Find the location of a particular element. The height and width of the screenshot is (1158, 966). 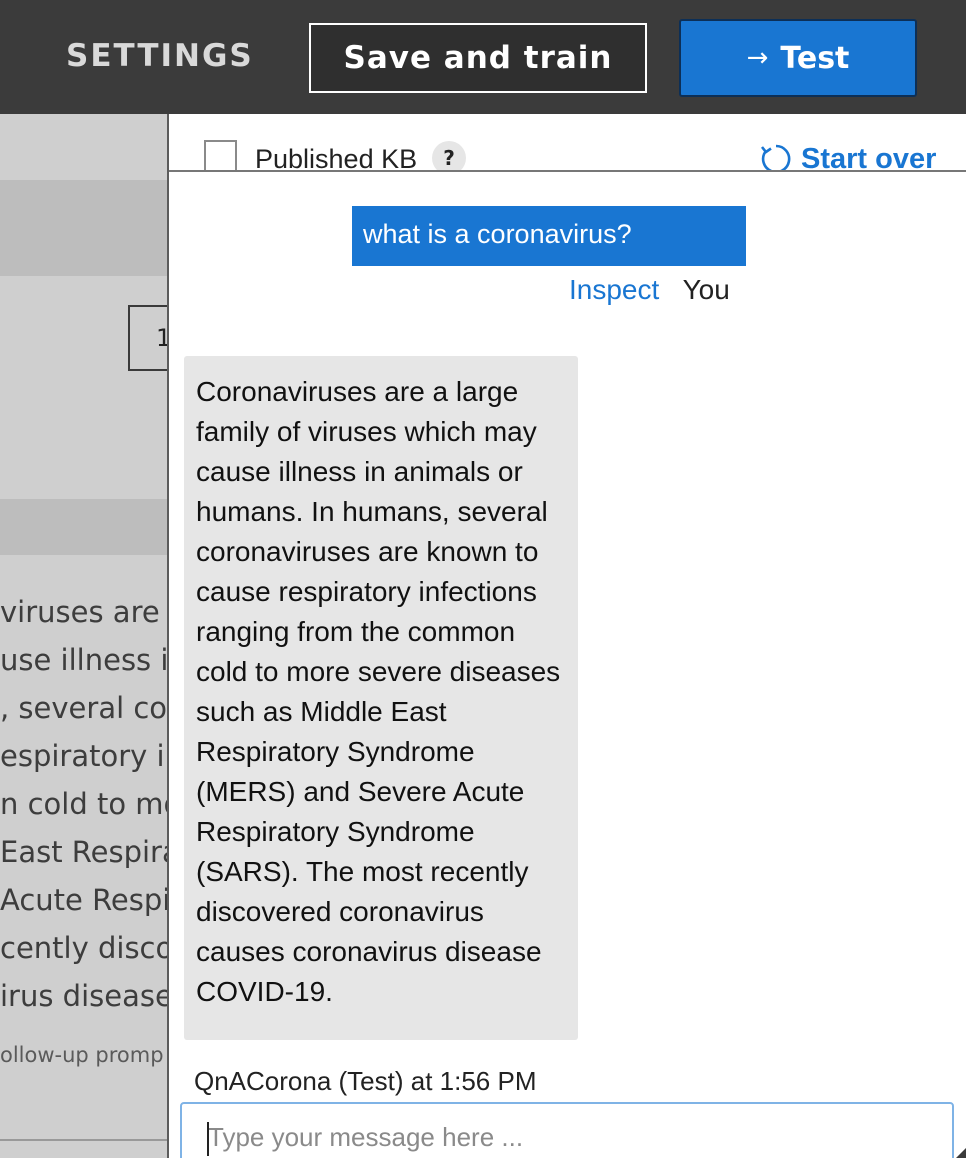

test-button: → Test is located at coordinates (798, 58).